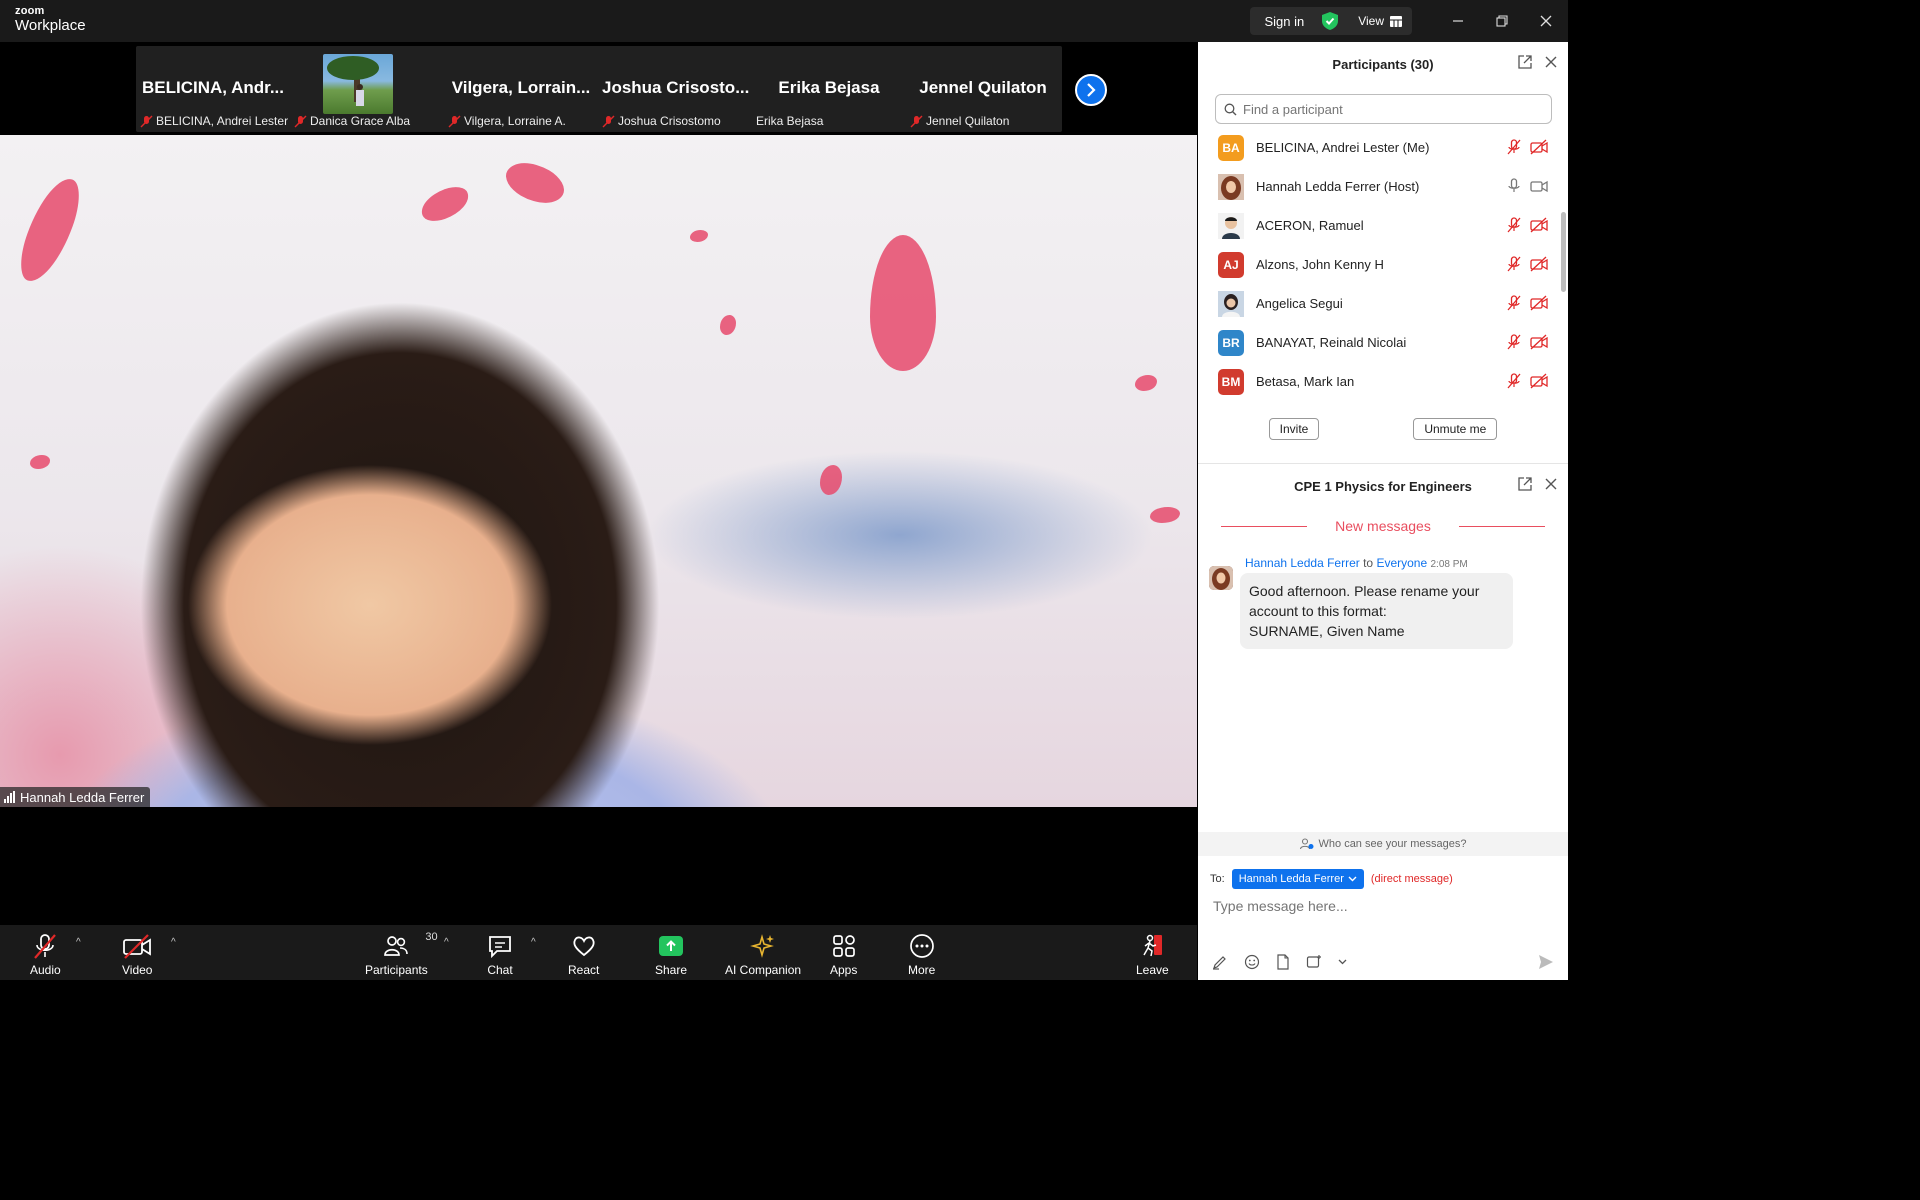  Describe the element at coordinates (959, 121) in the screenshot. I see `tile-label: Jennel Quilaton` at that location.